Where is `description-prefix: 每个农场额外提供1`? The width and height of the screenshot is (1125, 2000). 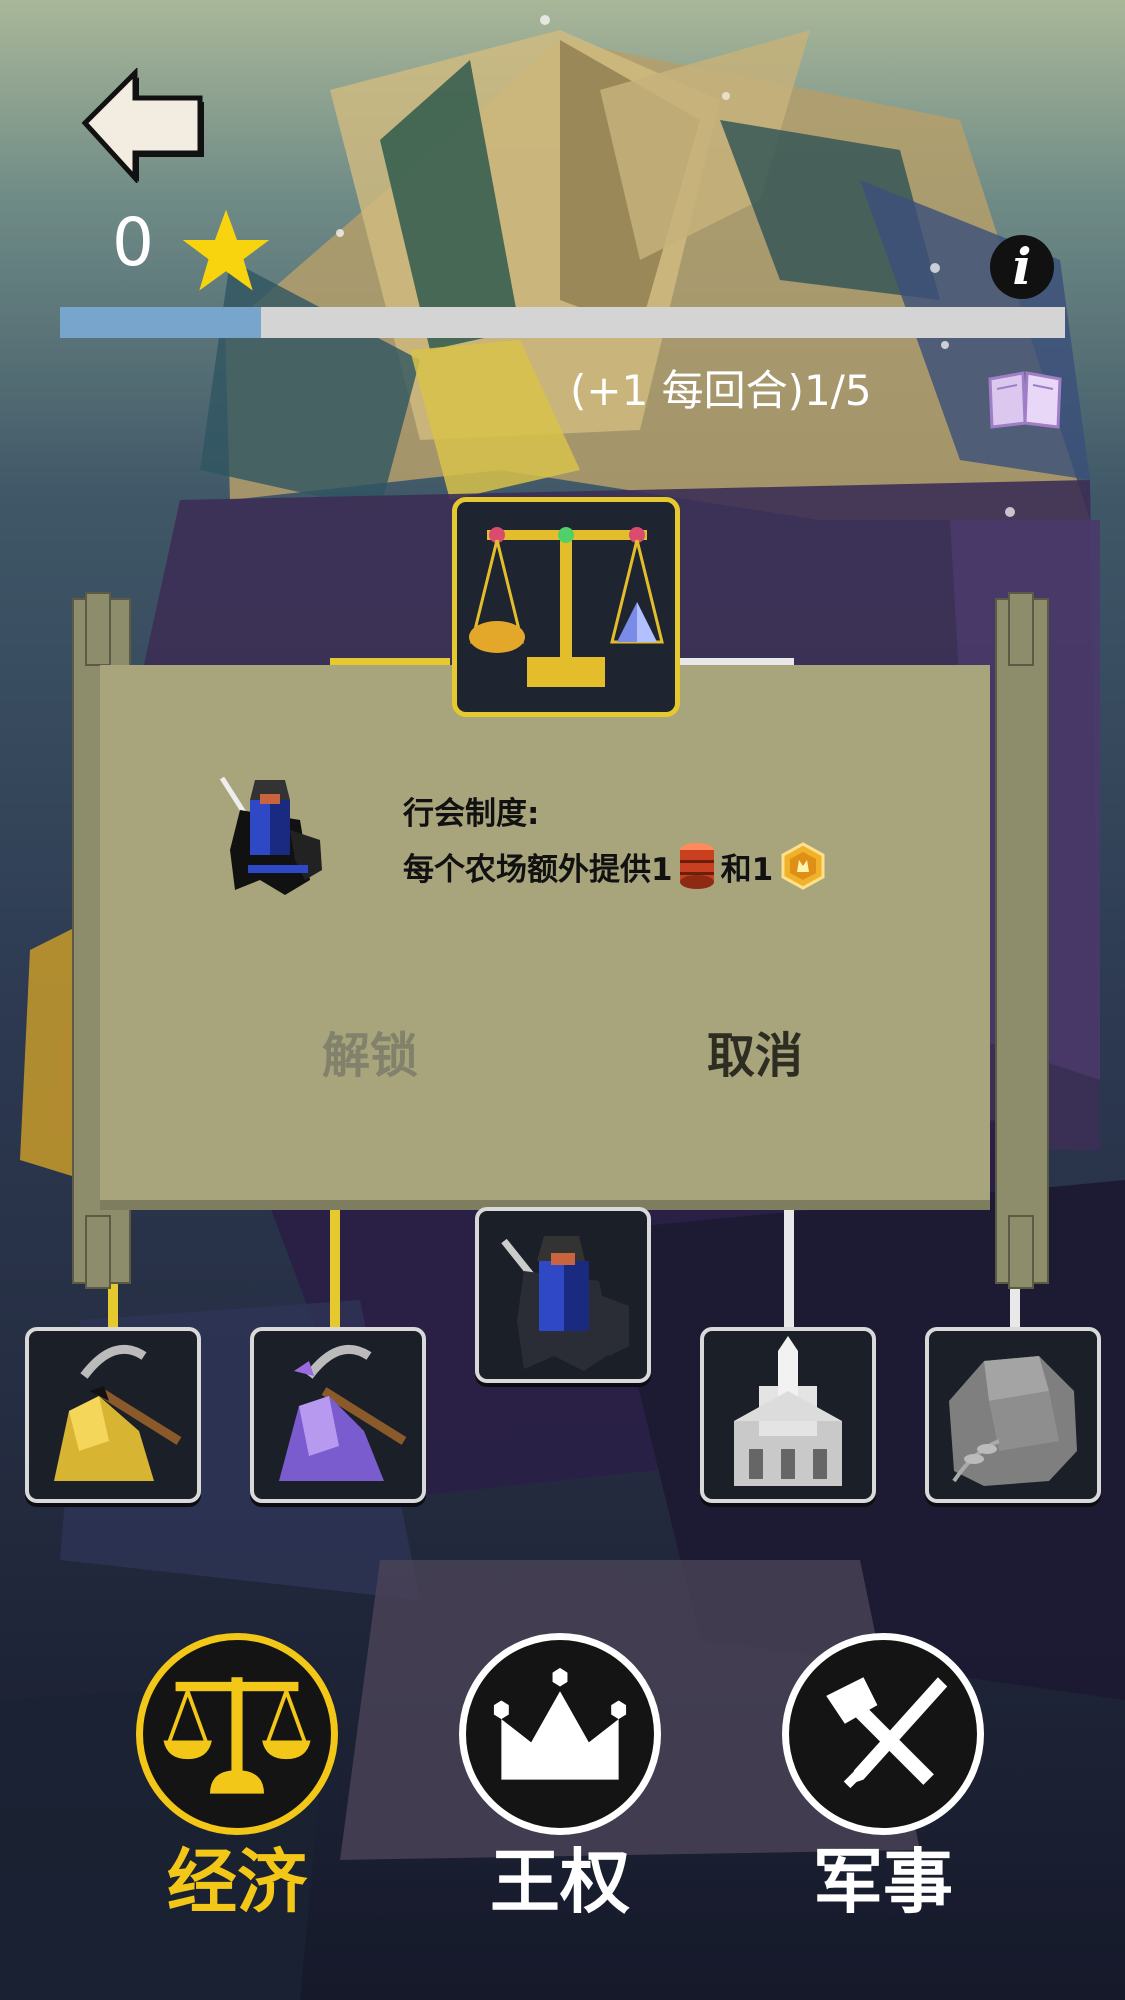
description-prefix: 每个农场额外提供1 is located at coordinates (538, 869).